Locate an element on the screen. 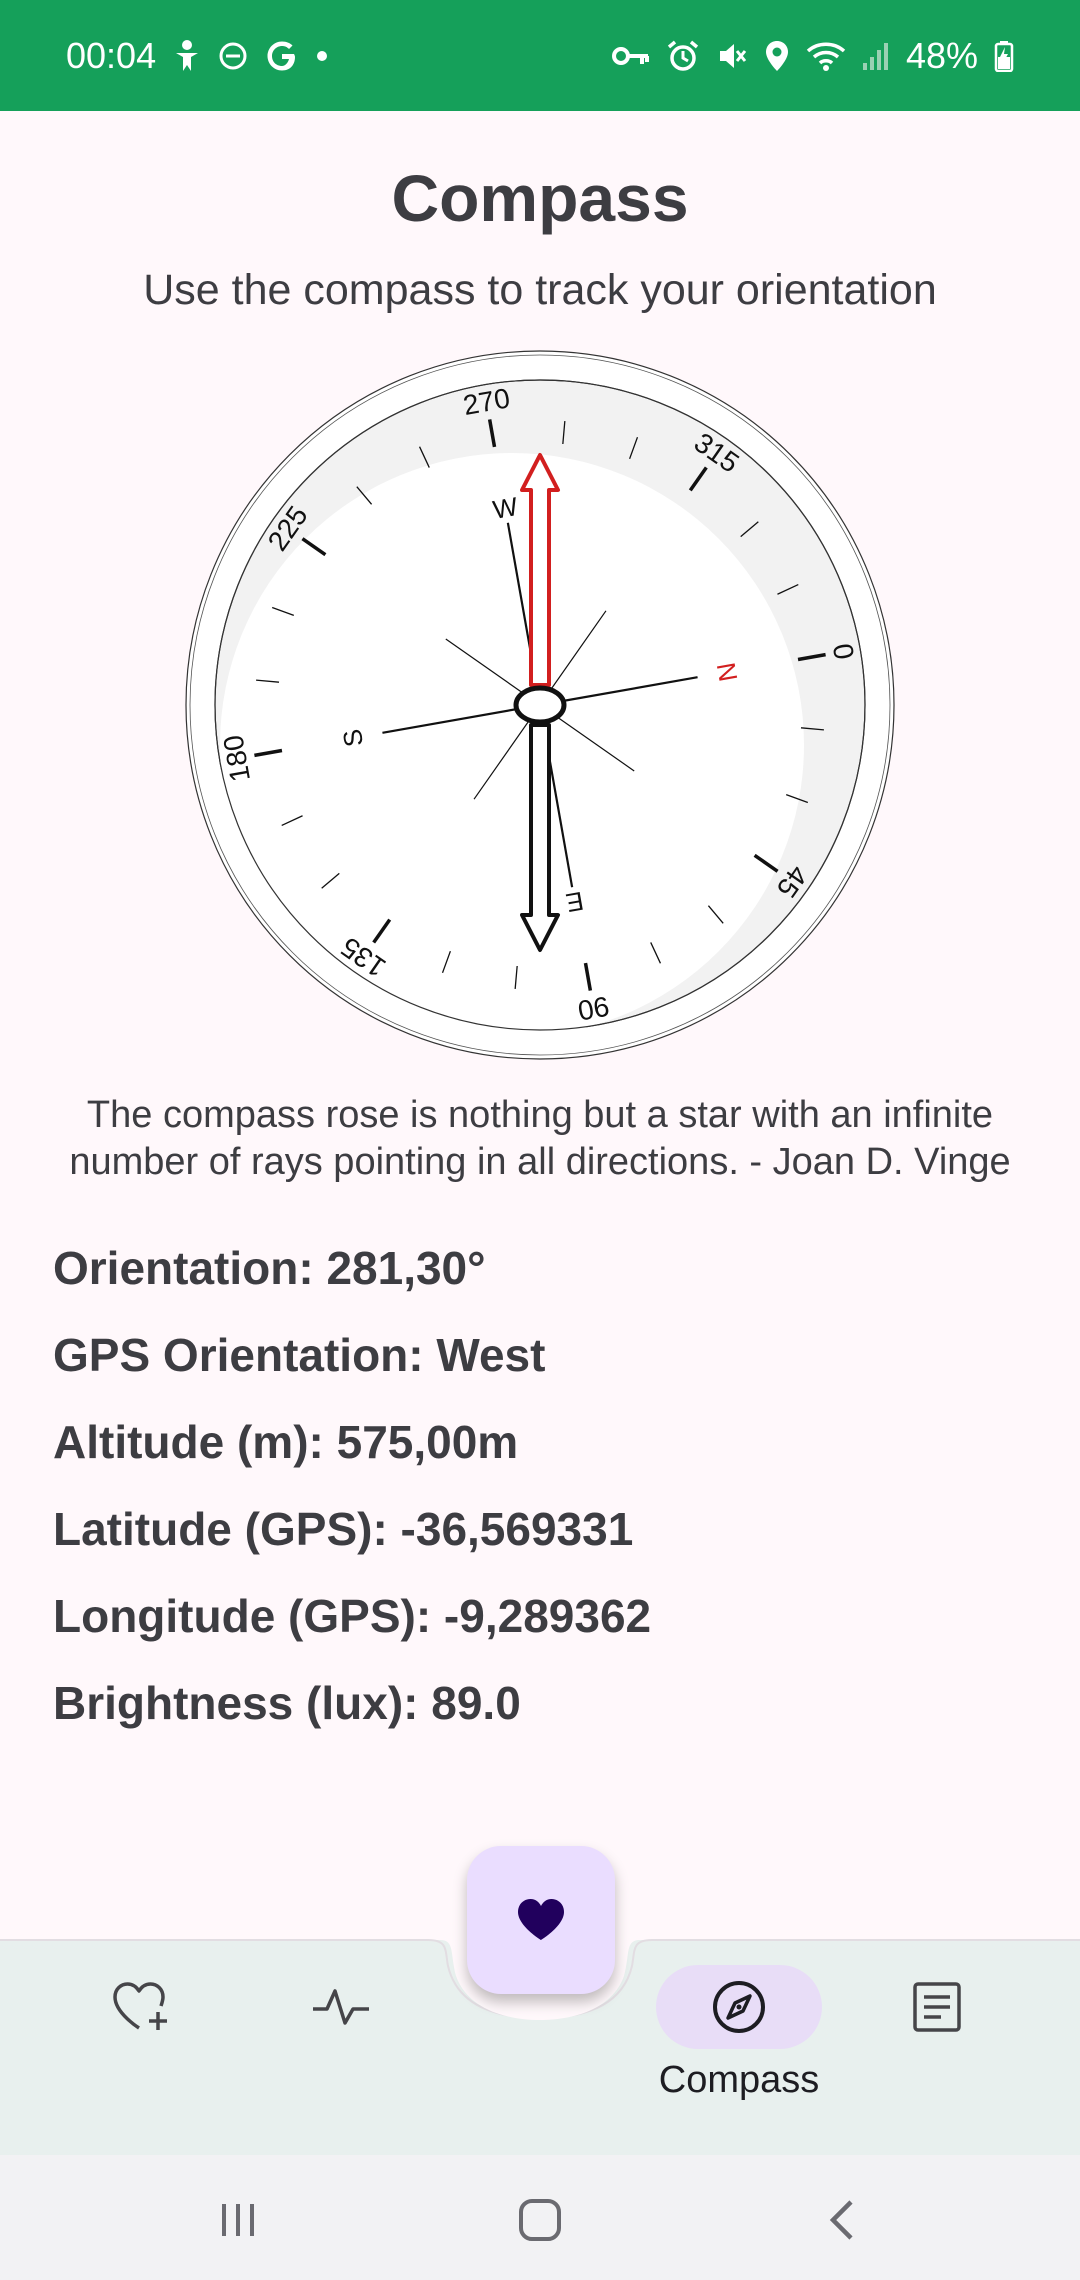  home-icon is located at coordinates (540, 2220).